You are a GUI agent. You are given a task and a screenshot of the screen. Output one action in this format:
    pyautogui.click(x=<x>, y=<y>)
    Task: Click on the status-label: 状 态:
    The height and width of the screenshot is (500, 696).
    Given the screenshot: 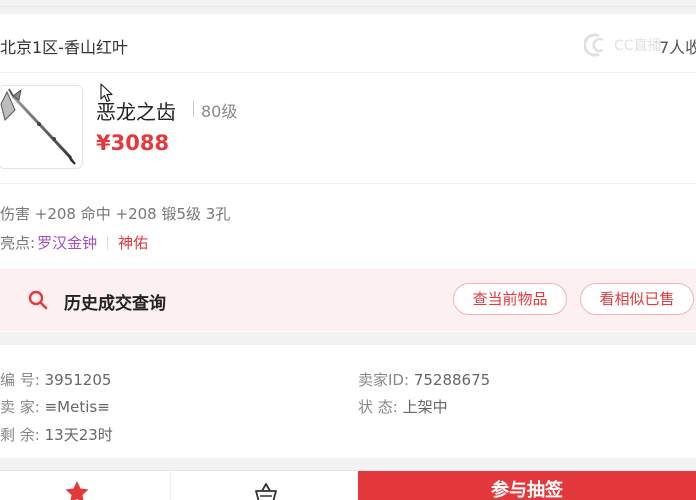 What is the action you would take?
    pyautogui.click(x=378, y=407)
    